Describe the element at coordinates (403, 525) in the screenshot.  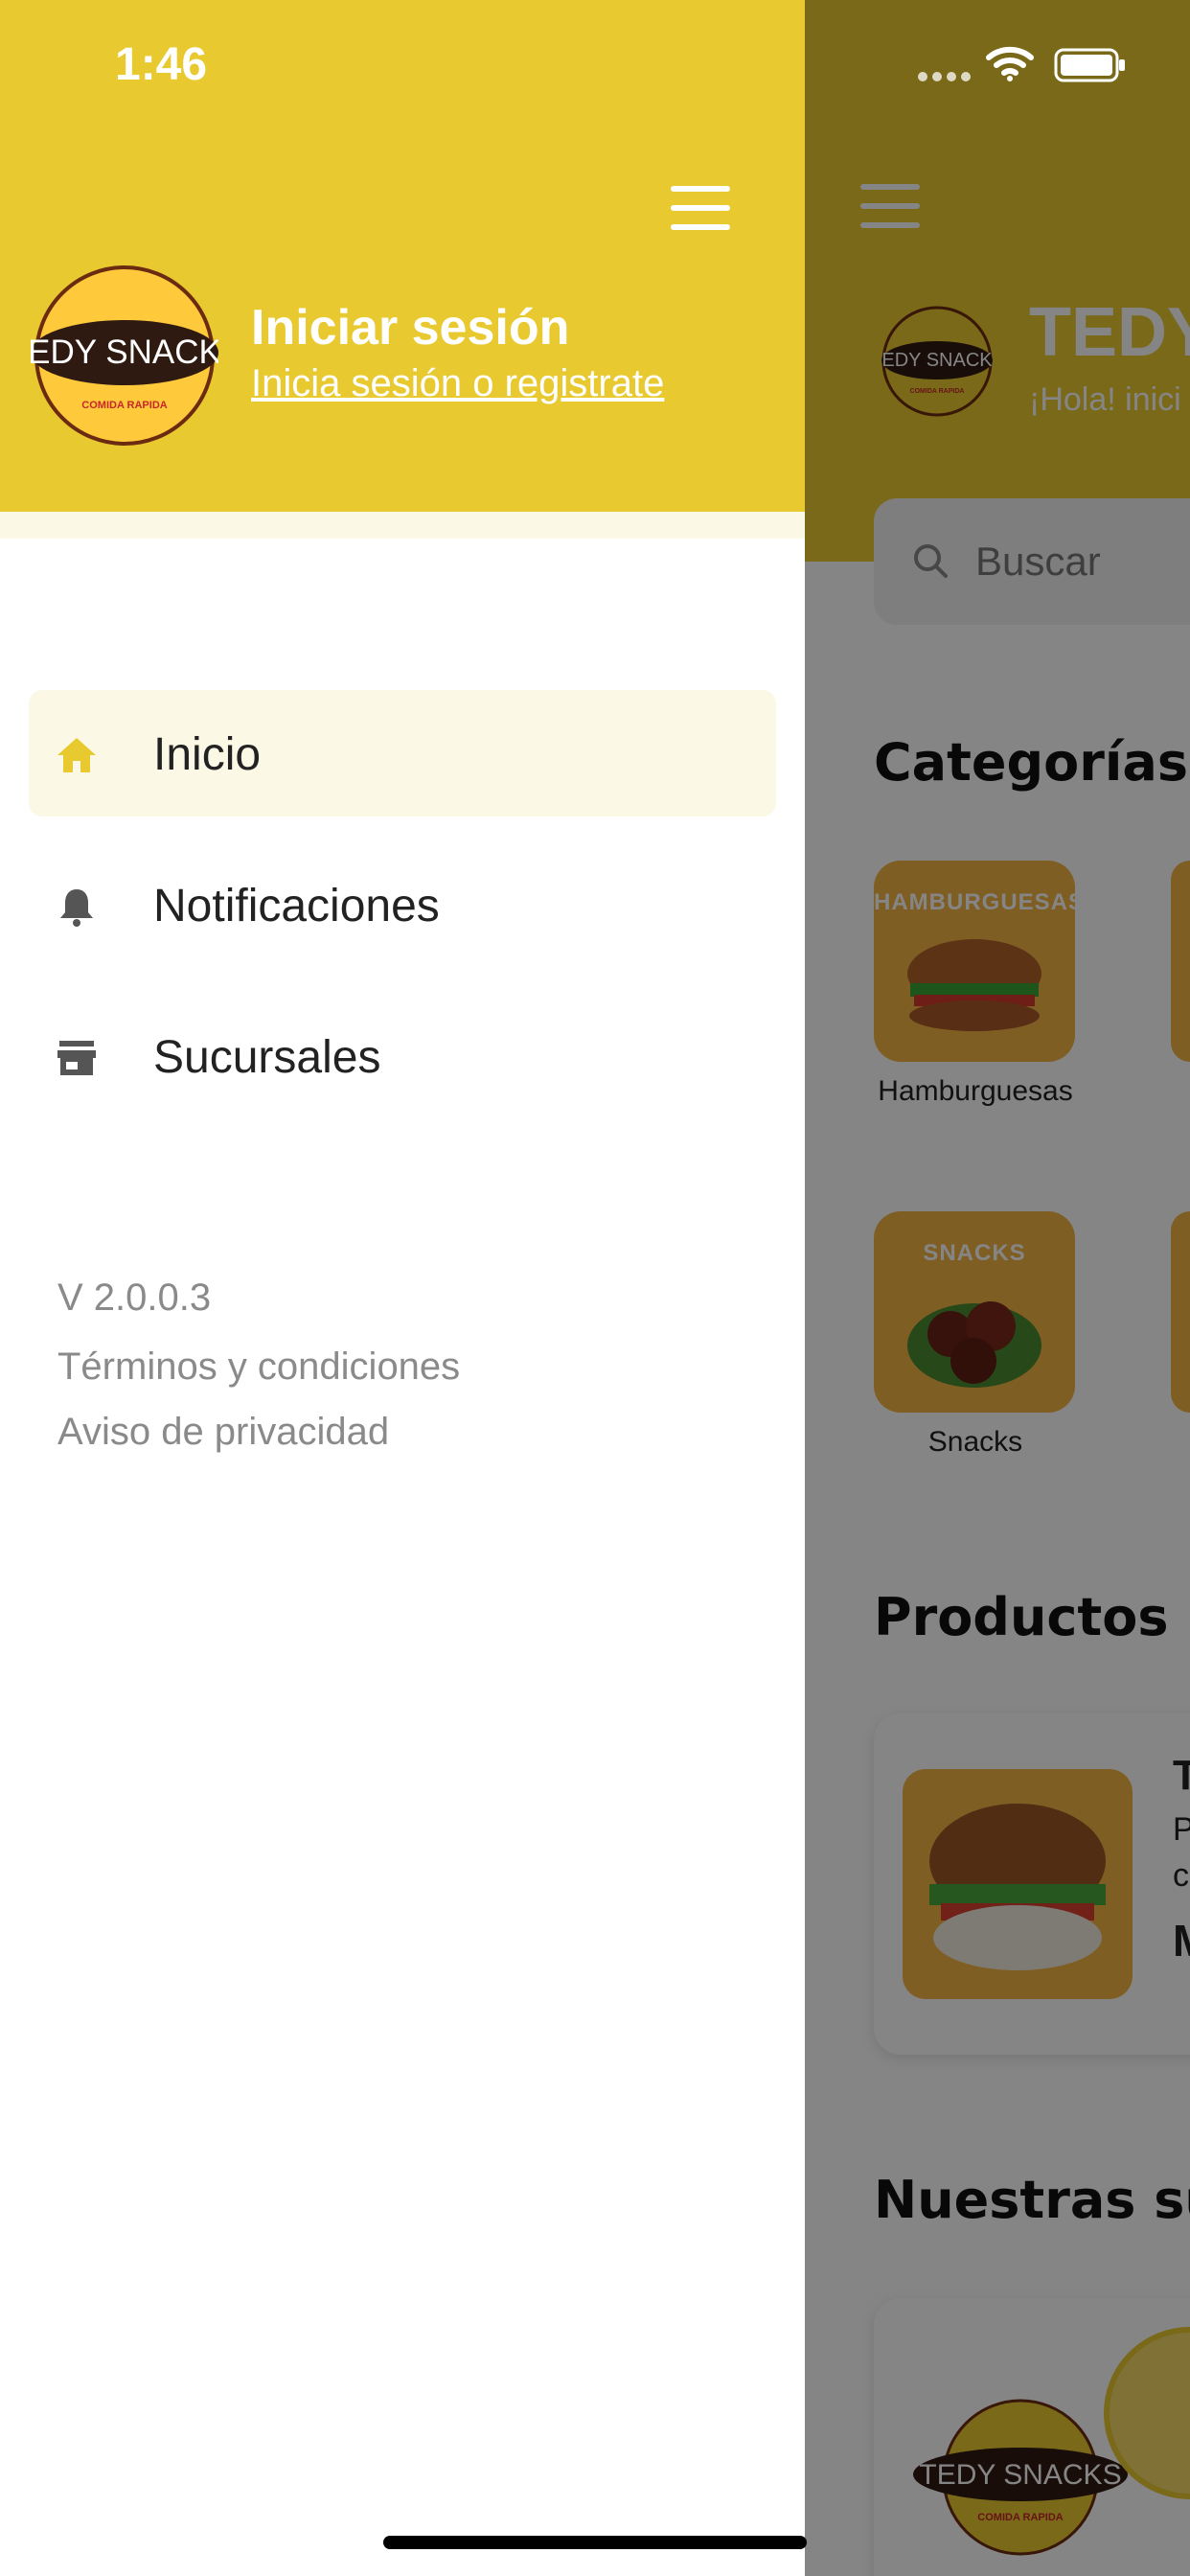
I see `drawer-header-divider` at that location.